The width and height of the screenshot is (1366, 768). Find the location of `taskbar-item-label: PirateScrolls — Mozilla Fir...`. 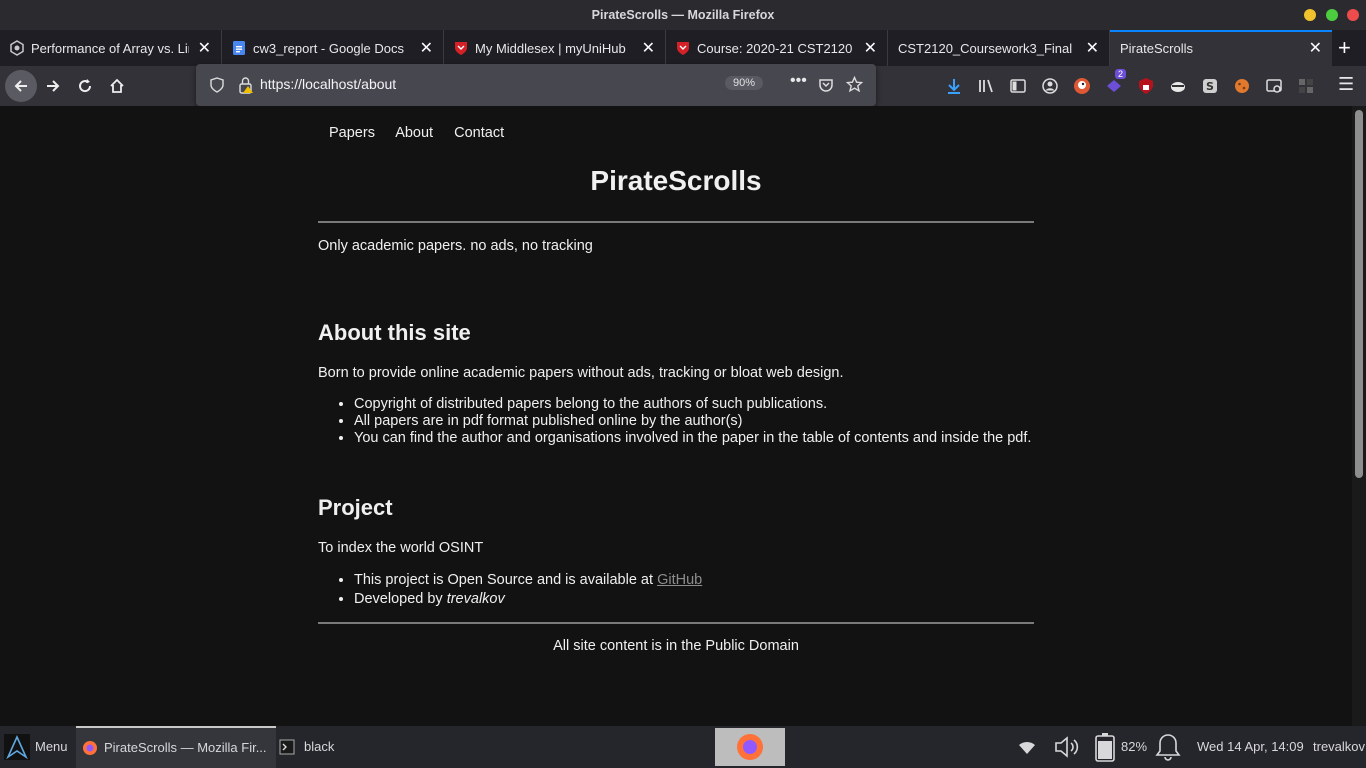

taskbar-item-label: PirateScrolls — Mozilla Fir... is located at coordinates (185, 747).